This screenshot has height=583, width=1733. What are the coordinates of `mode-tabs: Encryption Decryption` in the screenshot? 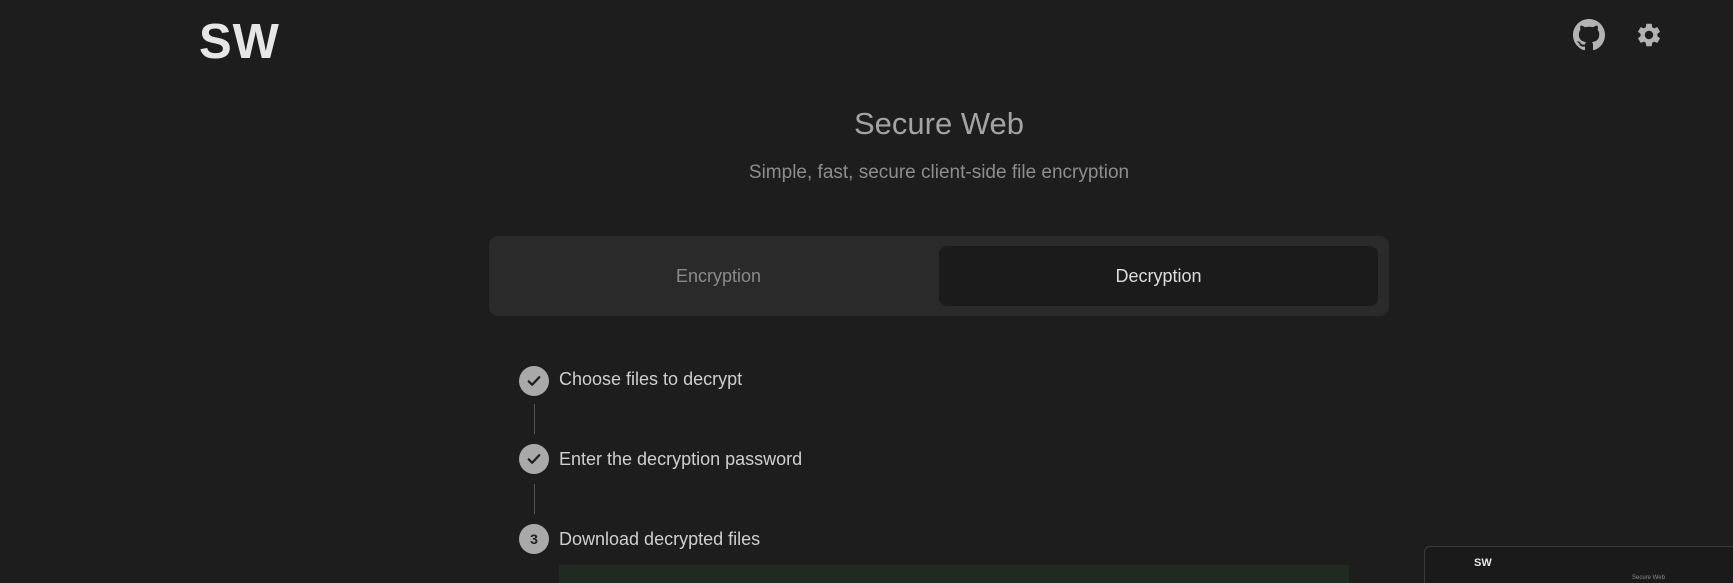 It's located at (939, 276).